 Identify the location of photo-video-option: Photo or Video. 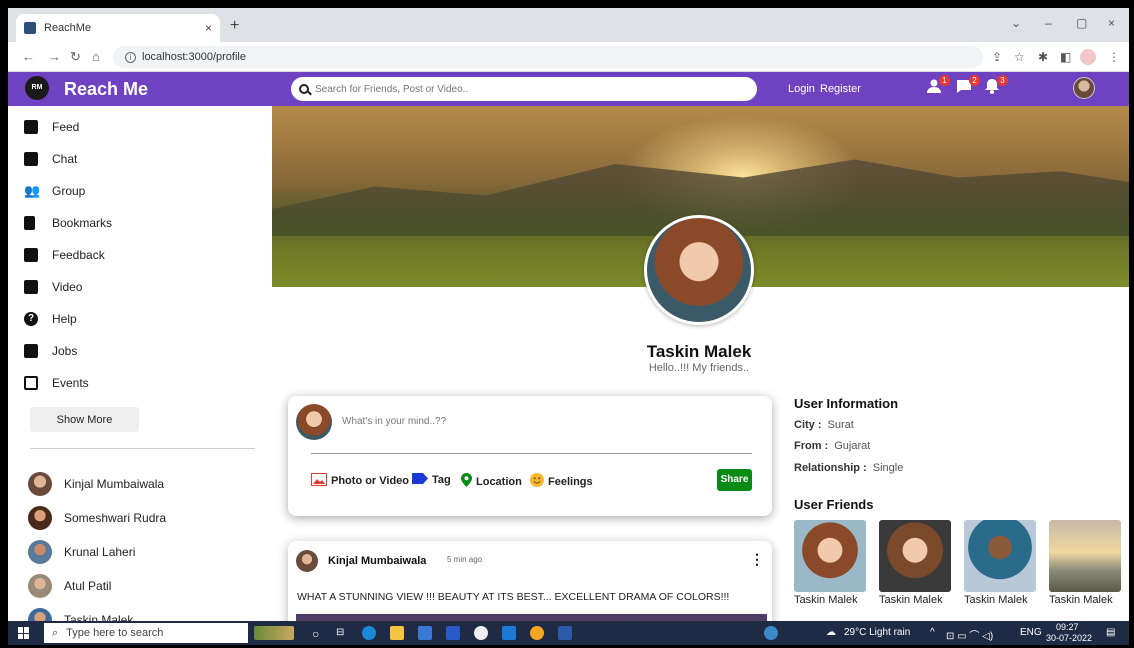
(360, 481).